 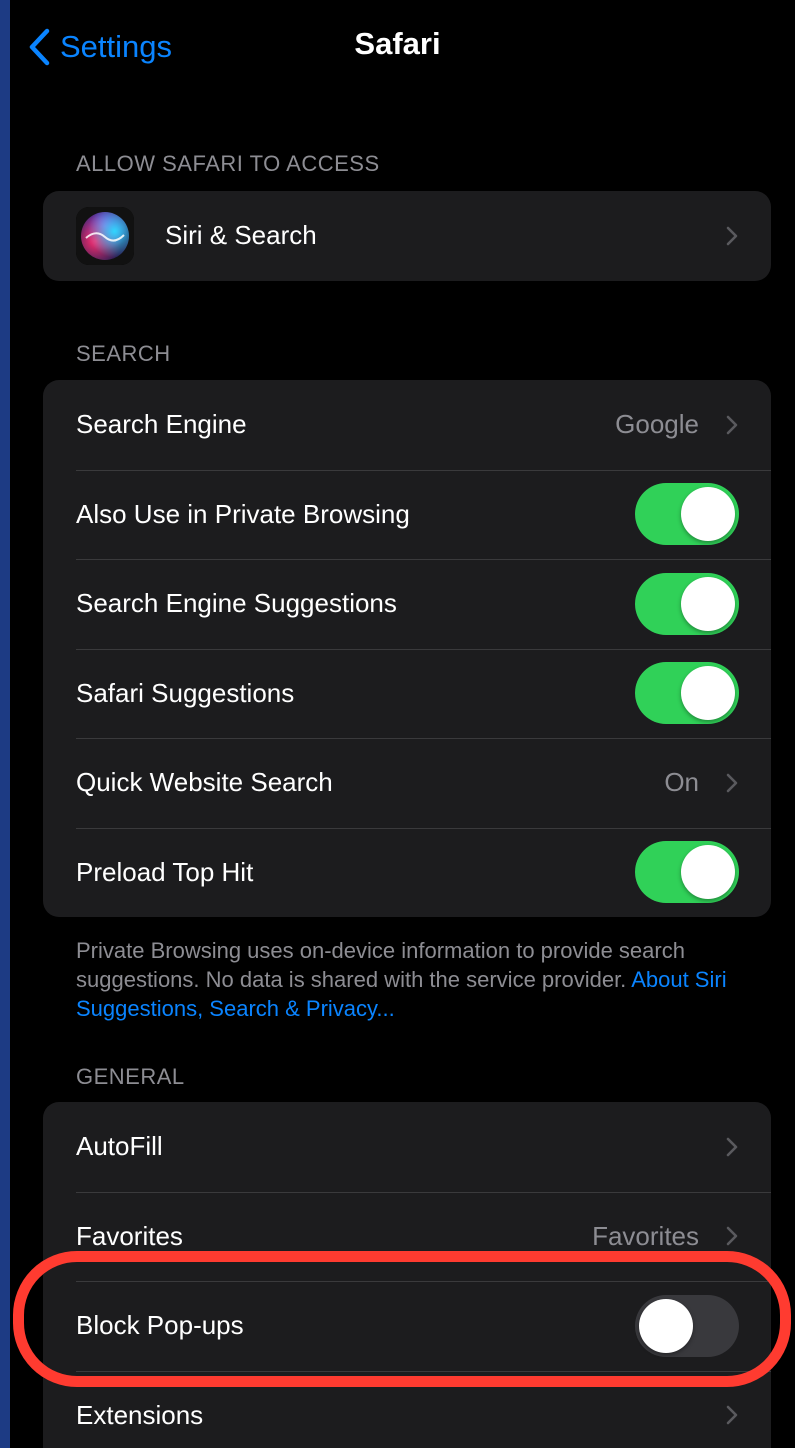 I want to click on engine-suggestions-toggle, so click(x=687, y=603).